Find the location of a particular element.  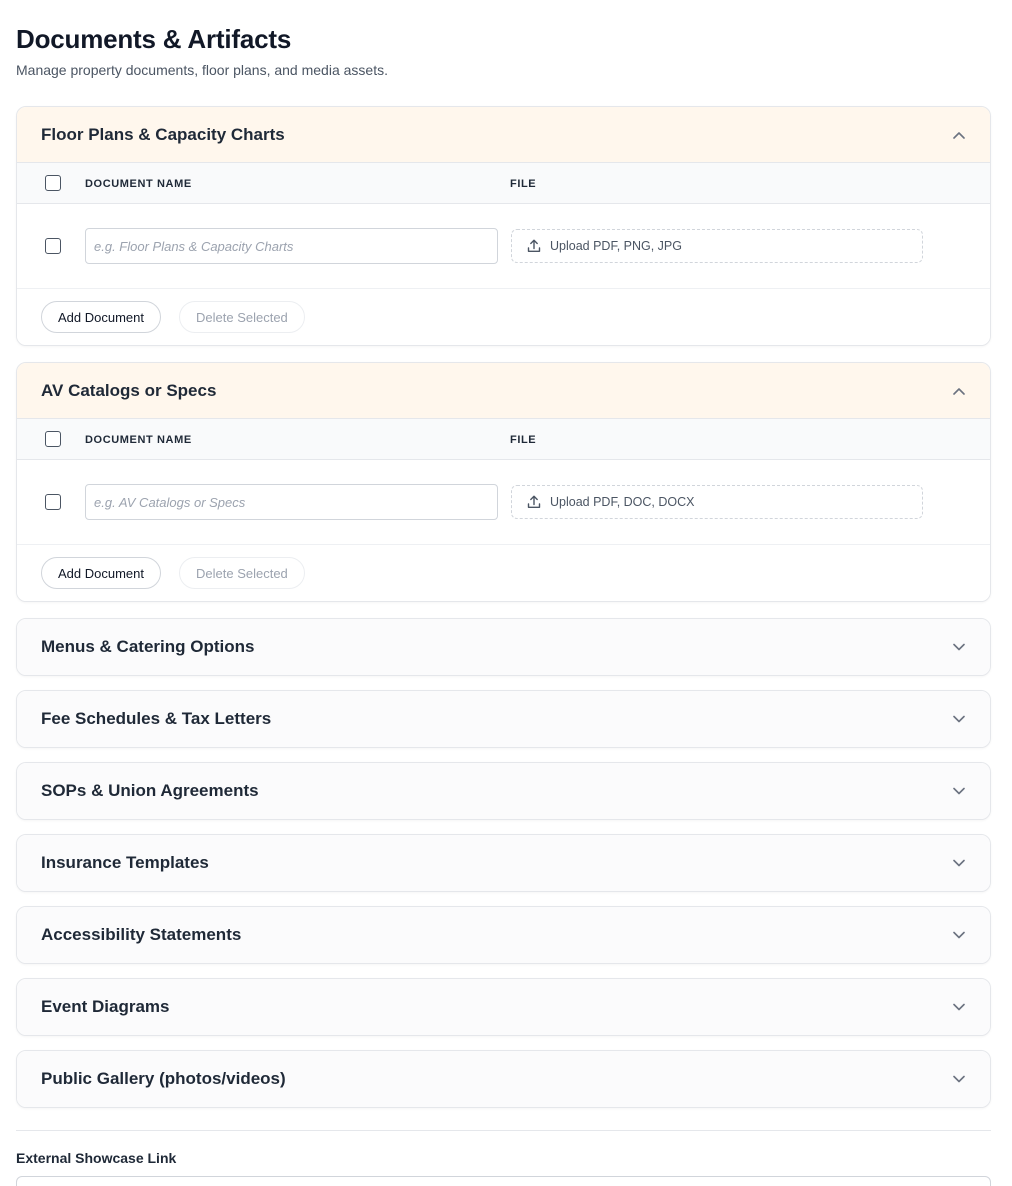

section-title: AV Catalogs or Specs is located at coordinates (129, 390).